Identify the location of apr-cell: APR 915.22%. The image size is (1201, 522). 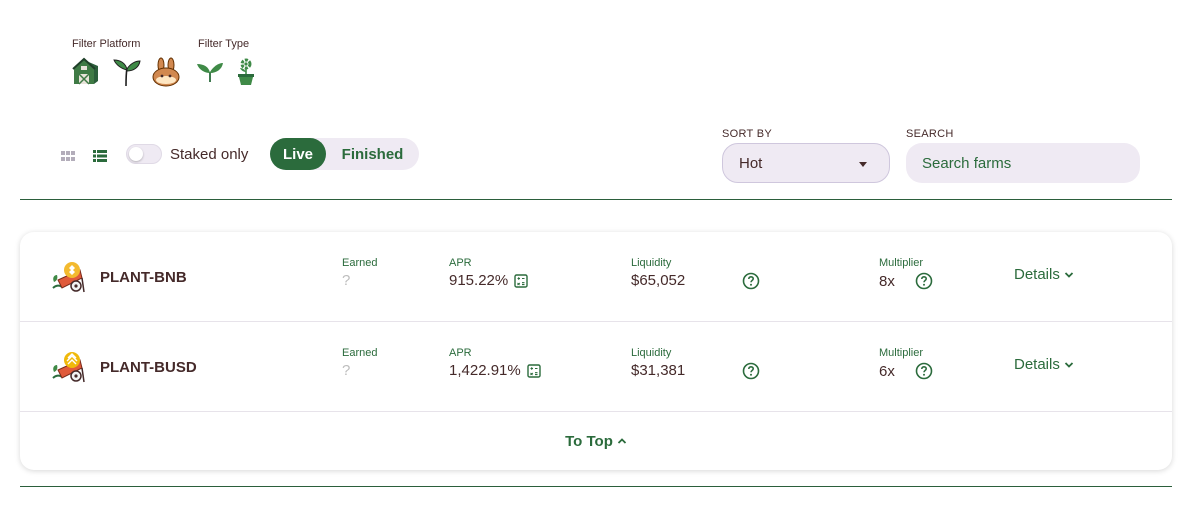
(488, 273).